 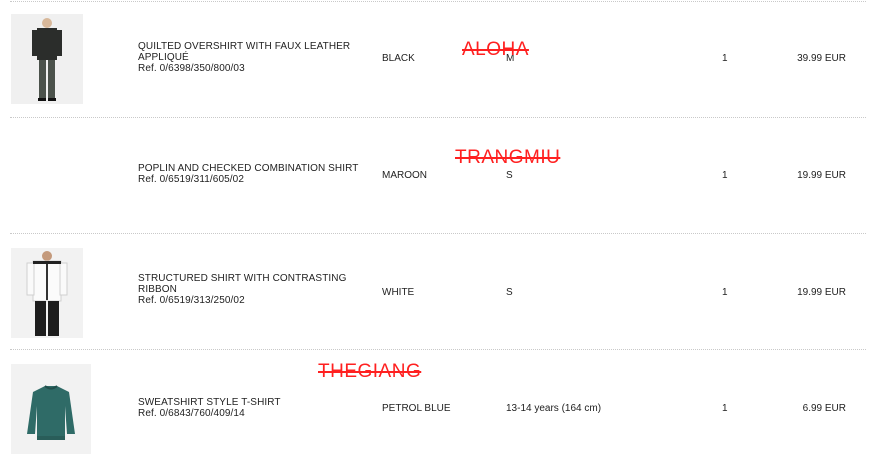 What do you see at coordinates (370, 371) in the screenshot?
I see `overlay-stamp-thegiang: THEGIANG` at bounding box center [370, 371].